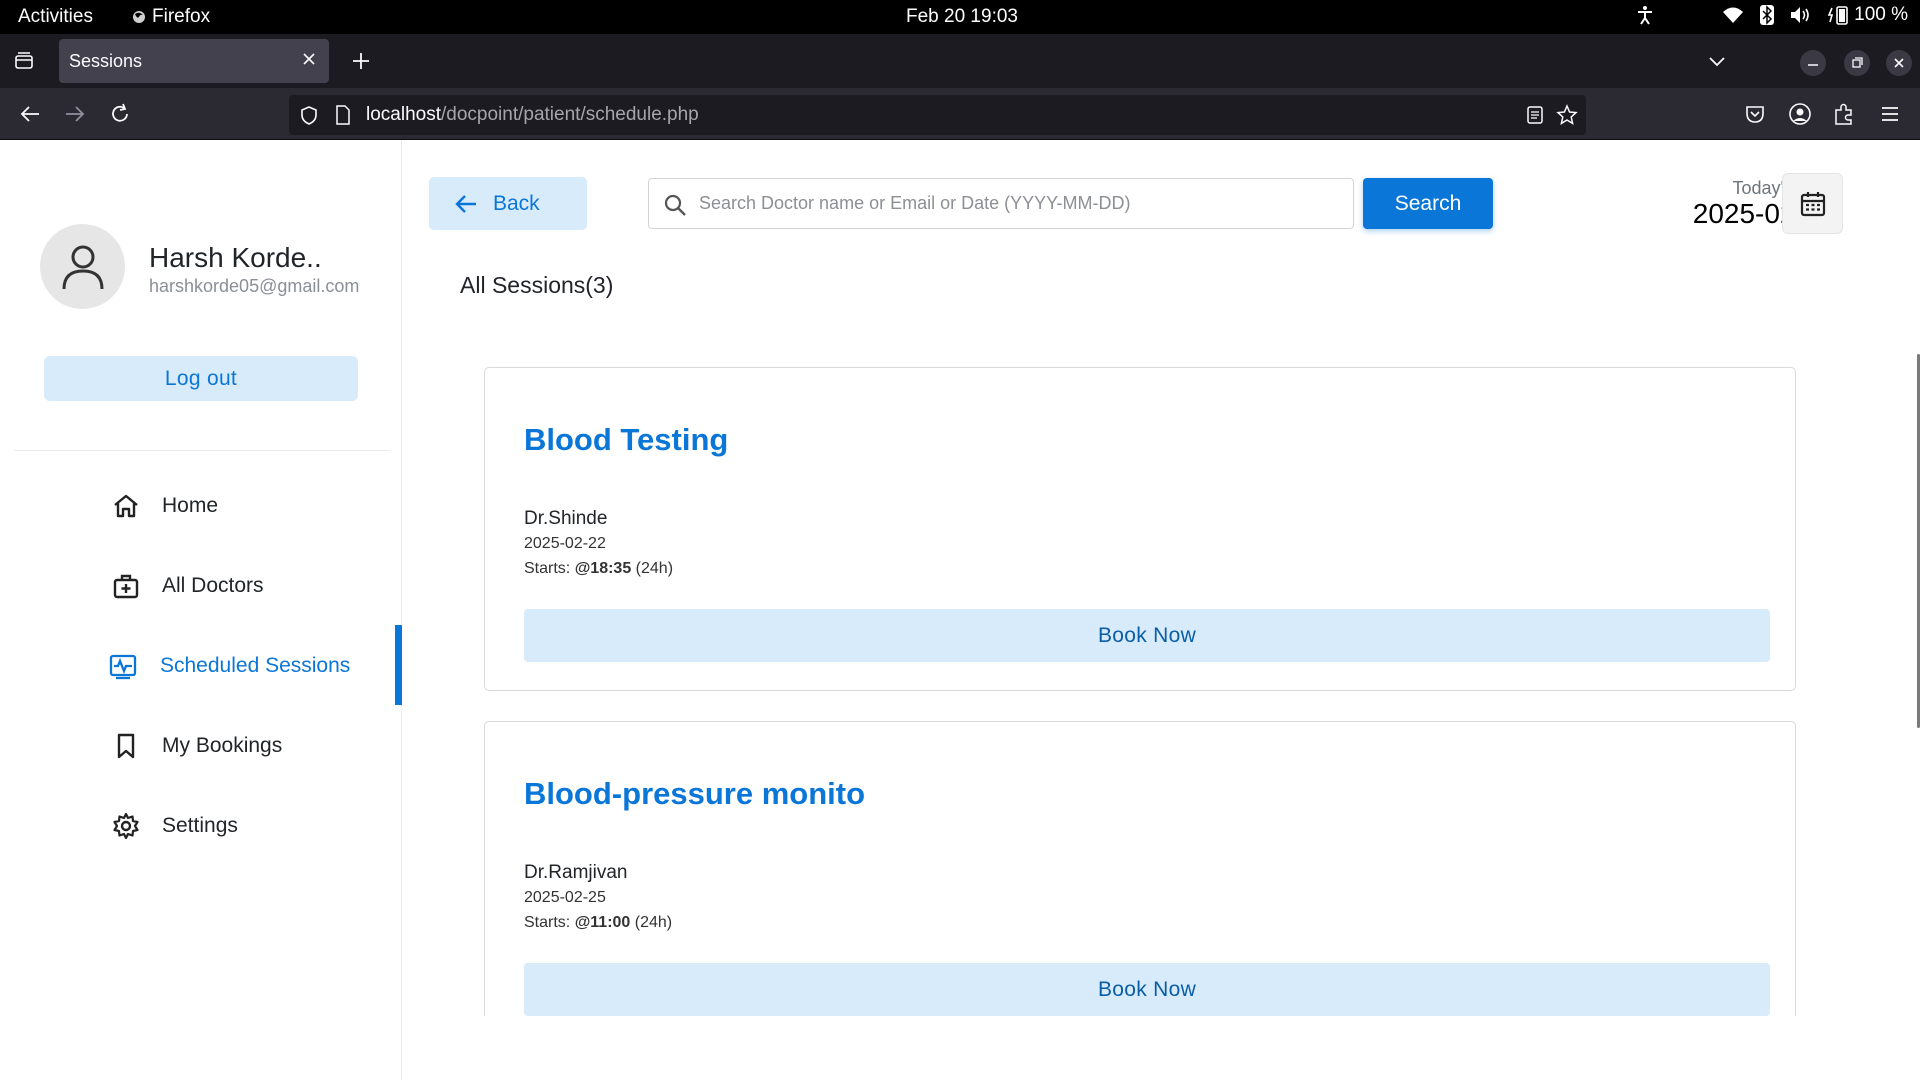 The width and height of the screenshot is (1920, 1080). I want to click on user-email: harshkorde05@gmail.com, so click(254, 286).